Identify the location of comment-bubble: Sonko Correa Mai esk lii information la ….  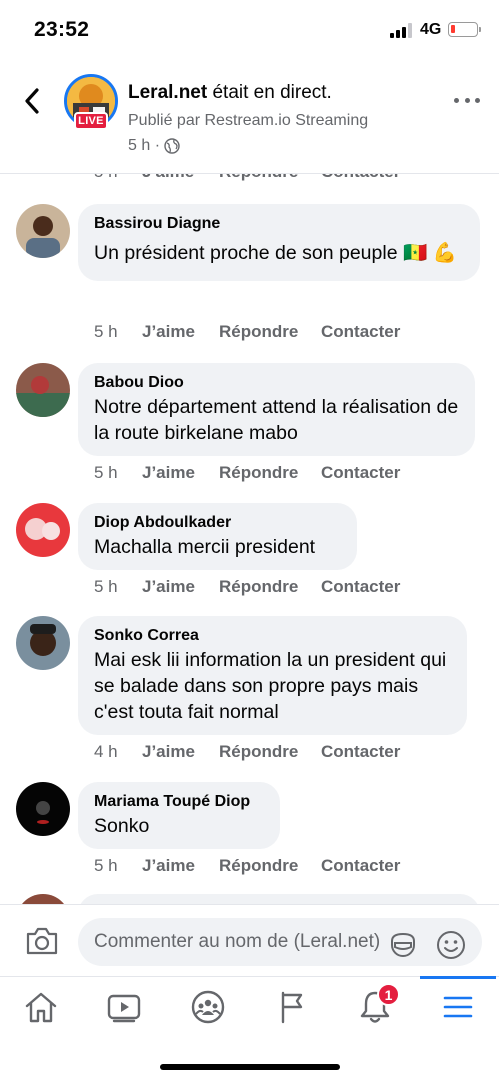
(272, 675).